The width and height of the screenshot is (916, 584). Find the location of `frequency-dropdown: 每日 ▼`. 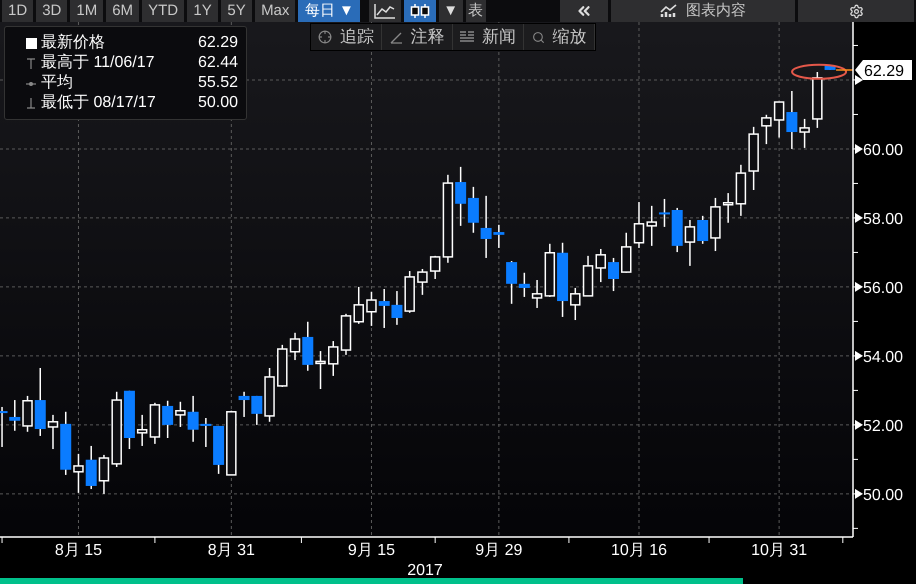

frequency-dropdown: 每日 ▼ is located at coordinates (329, 11).